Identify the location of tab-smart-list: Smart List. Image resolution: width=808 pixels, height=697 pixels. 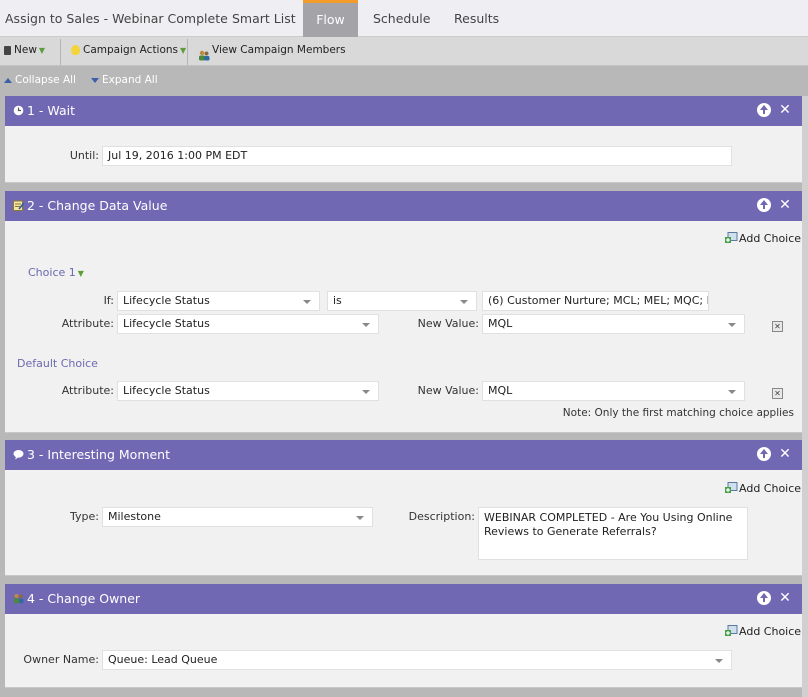
(264, 18).